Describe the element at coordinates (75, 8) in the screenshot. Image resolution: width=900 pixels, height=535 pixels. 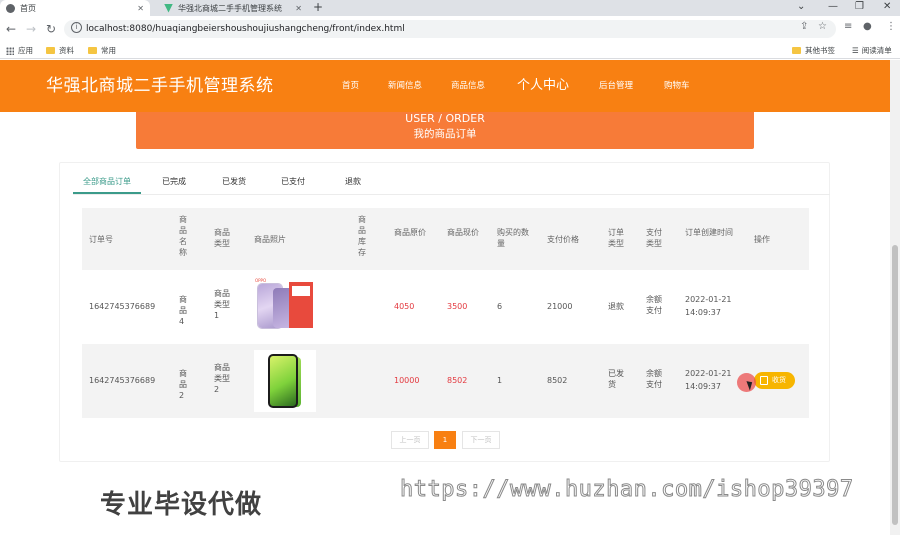
I see `browser-tab-home: 首页 ✕` at that location.